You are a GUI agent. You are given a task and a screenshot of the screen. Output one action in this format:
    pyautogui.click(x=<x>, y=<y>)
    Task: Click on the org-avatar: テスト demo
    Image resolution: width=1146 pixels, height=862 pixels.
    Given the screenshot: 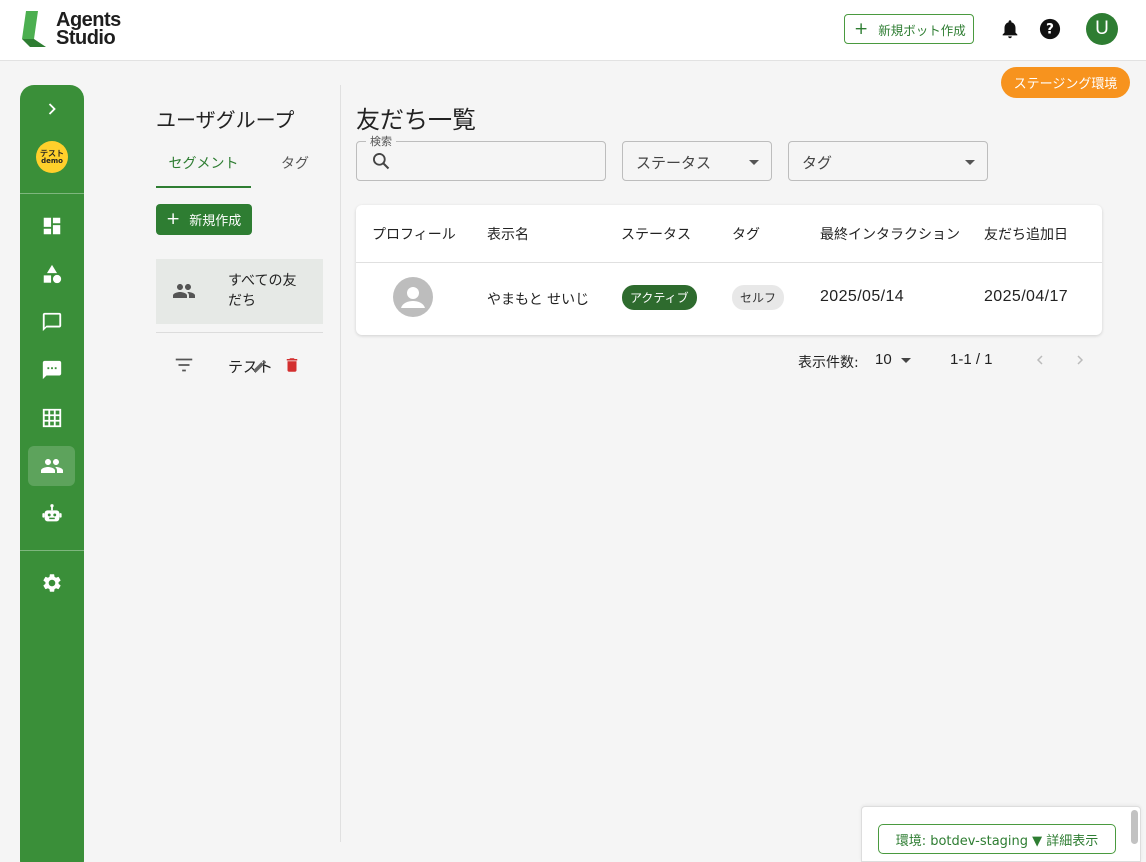 What is the action you would take?
    pyautogui.click(x=52, y=157)
    